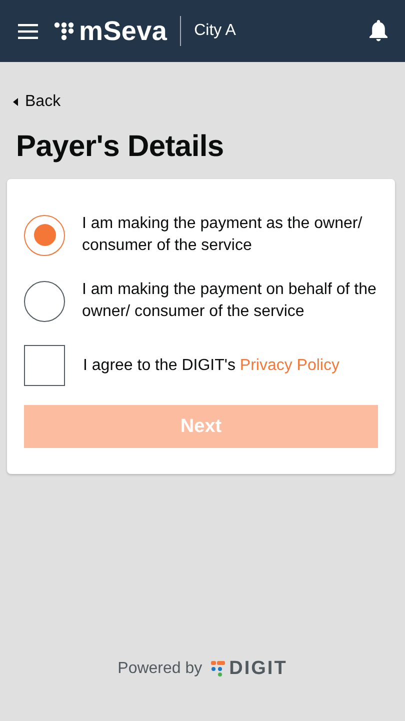 Image resolution: width=405 pixels, height=721 pixels. What do you see at coordinates (211, 366) in the screenshot?
I see `agreement-text: I agree to the DIGIT's Privacy Policy` at bounding box center [211, 366].